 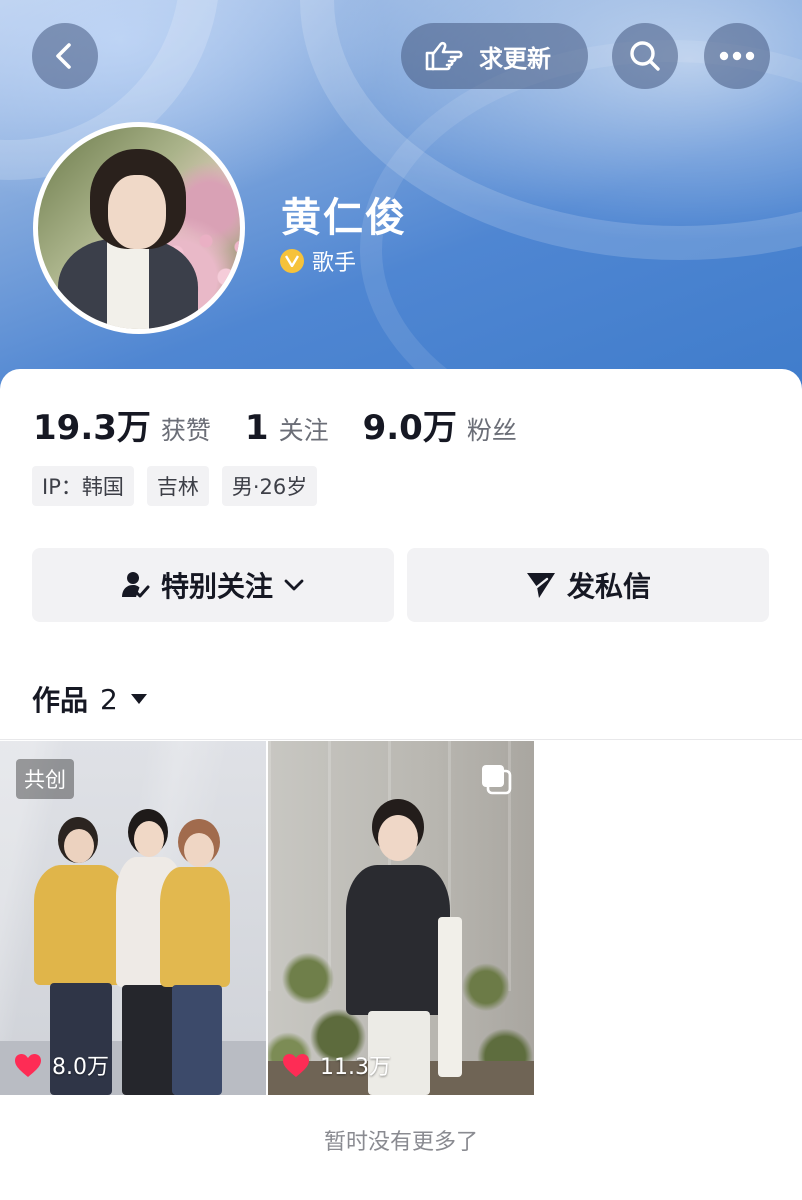 I want to click on verification-label: 歌手, so click(x=334, y=263).